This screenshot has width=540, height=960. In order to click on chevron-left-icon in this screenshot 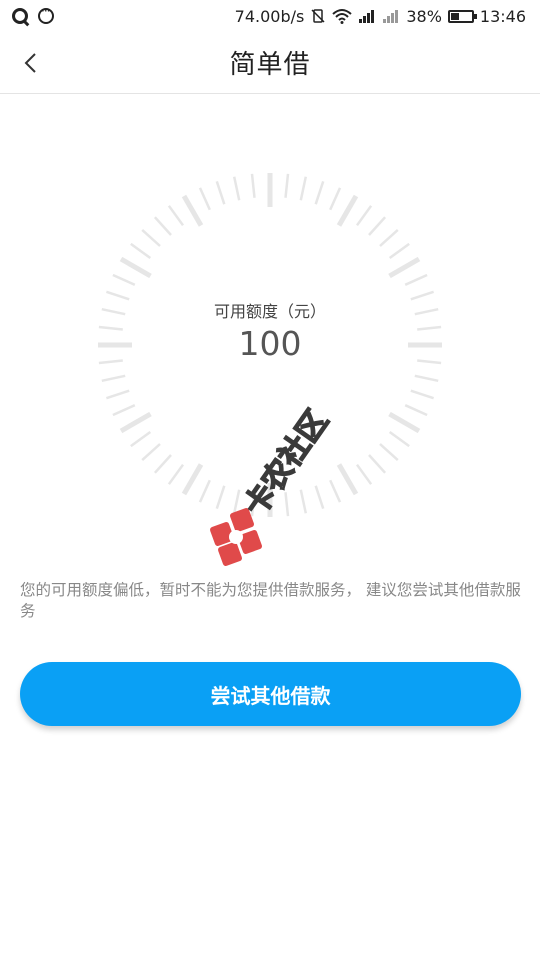, I will do `click(30, 63)`.